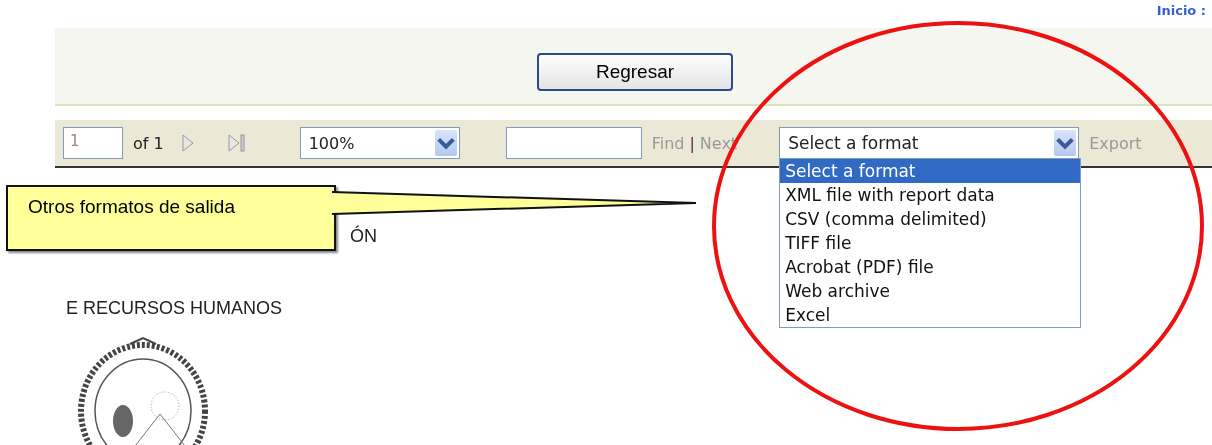 This screenshot has width=1212, height=445. What do you see at coordinates (363, 236) in the screenshot?
I see `report-heading: ÓN` at bounding box center [363, 236].